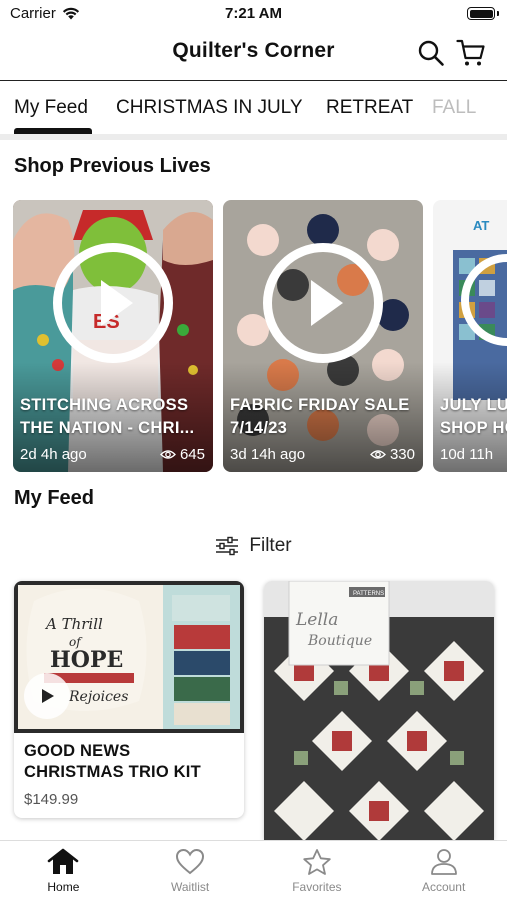  What do you see at coordinates (63, 861) in the screenshot?
I see `home-icon` at bounding box center [63, 861].